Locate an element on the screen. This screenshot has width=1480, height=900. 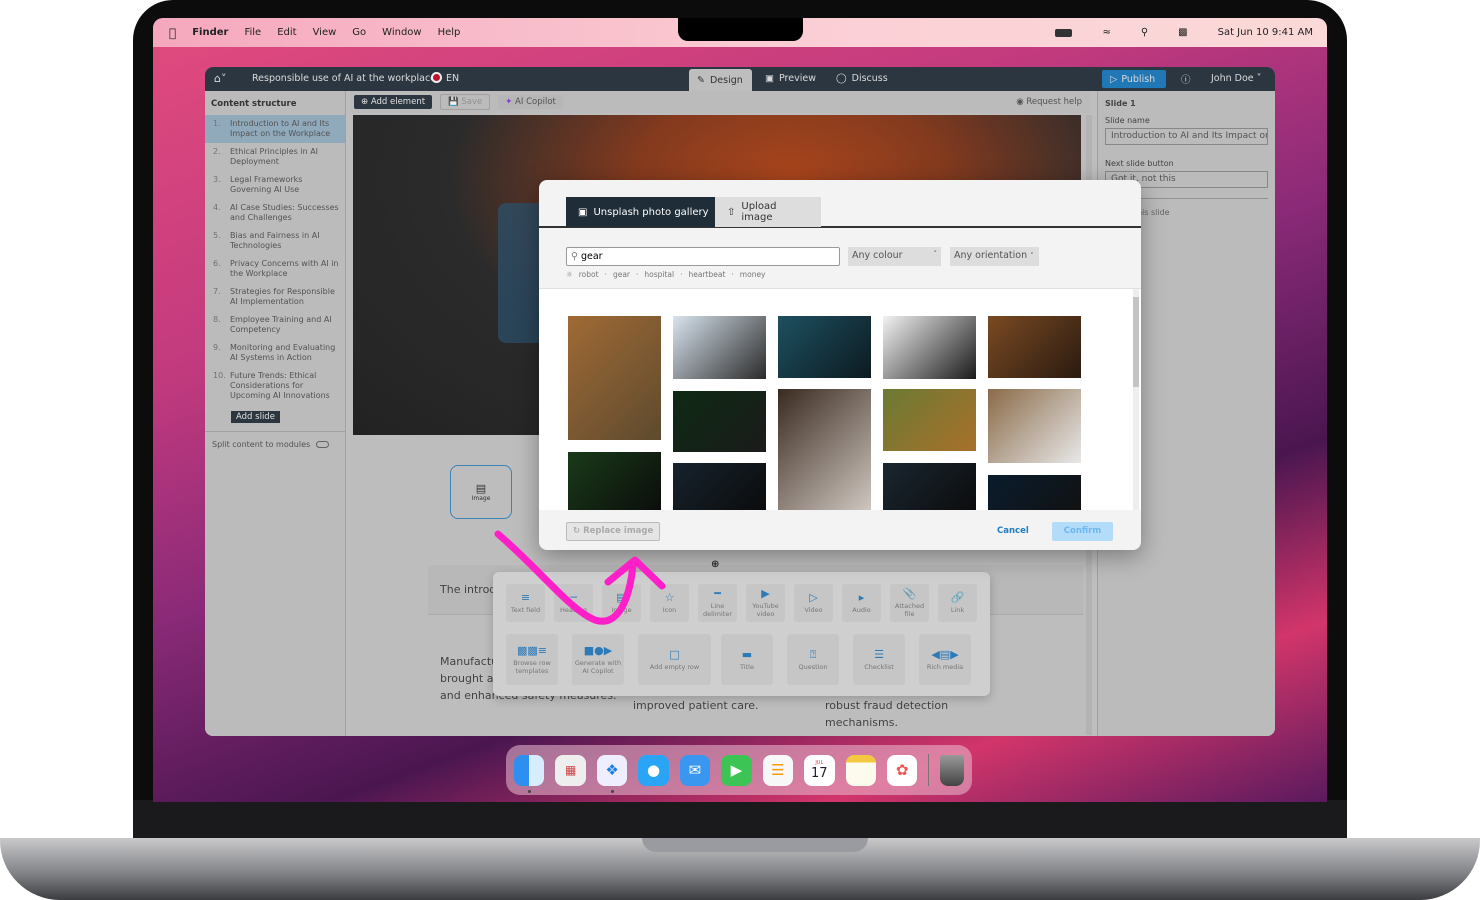
palette-item-attached-file: 📎 Attached file is located at coordinates (909, 603).